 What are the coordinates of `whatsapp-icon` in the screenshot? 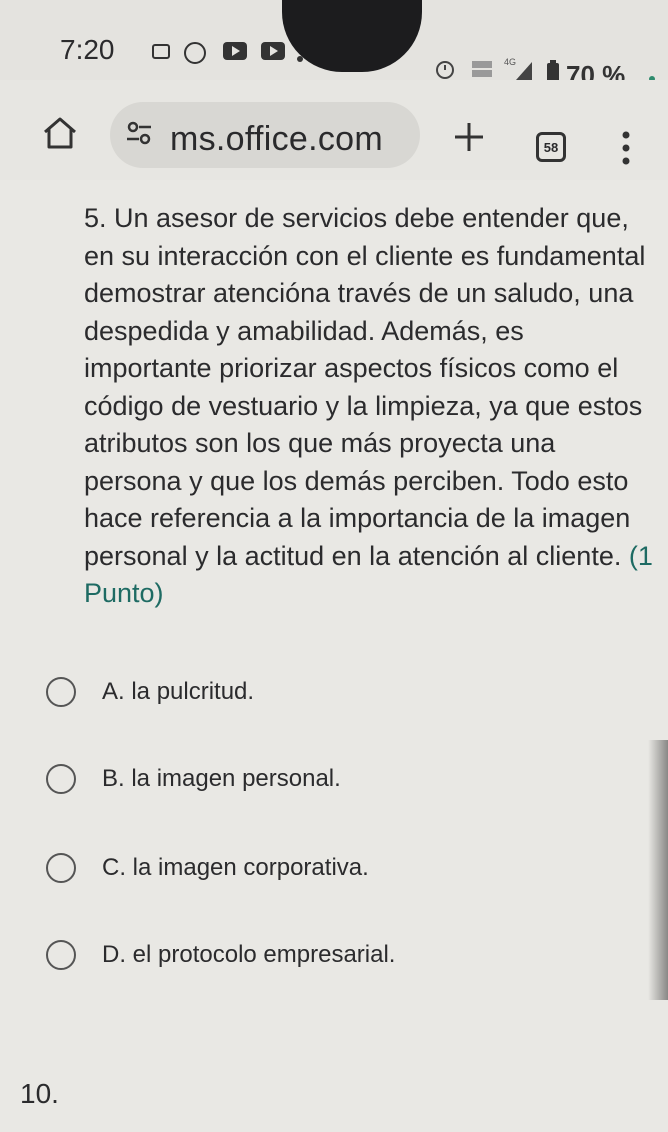 It's located at (195, 55).